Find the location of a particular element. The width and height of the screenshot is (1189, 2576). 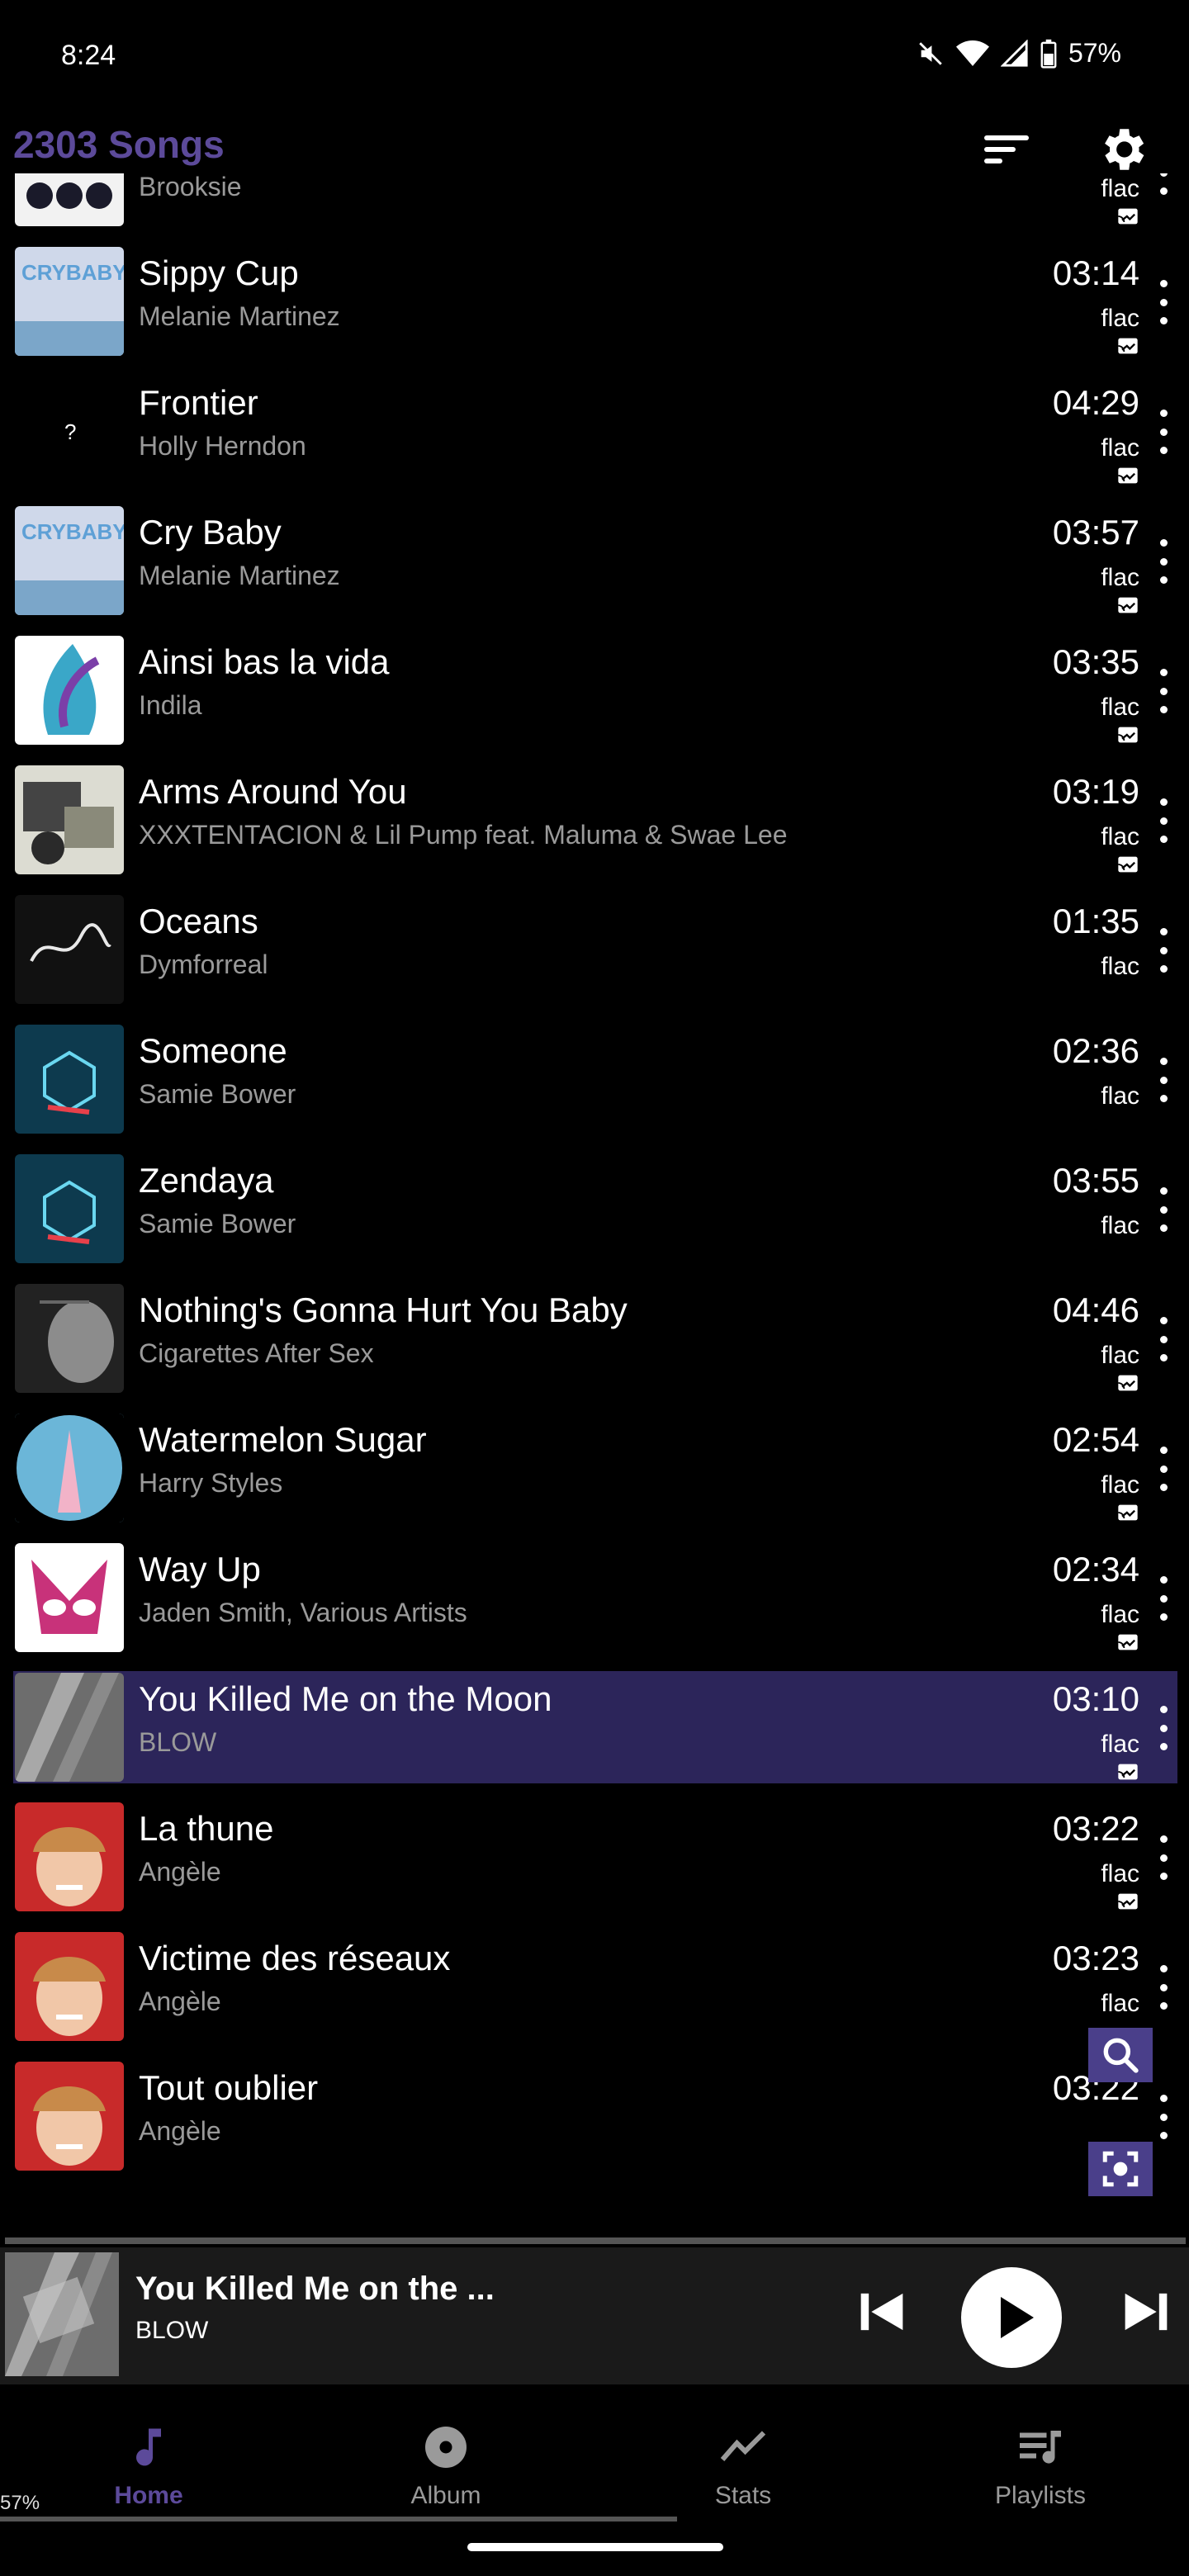

song-row: La thune Angèle 03:22 flac is located at coordinates (595, 1857).